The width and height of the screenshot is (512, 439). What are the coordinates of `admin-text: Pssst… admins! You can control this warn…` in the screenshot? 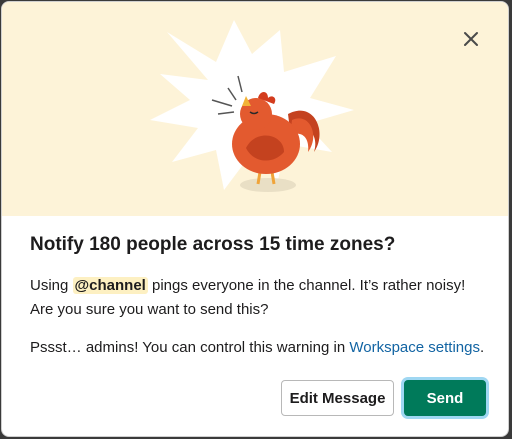 It's located at (190, 347).